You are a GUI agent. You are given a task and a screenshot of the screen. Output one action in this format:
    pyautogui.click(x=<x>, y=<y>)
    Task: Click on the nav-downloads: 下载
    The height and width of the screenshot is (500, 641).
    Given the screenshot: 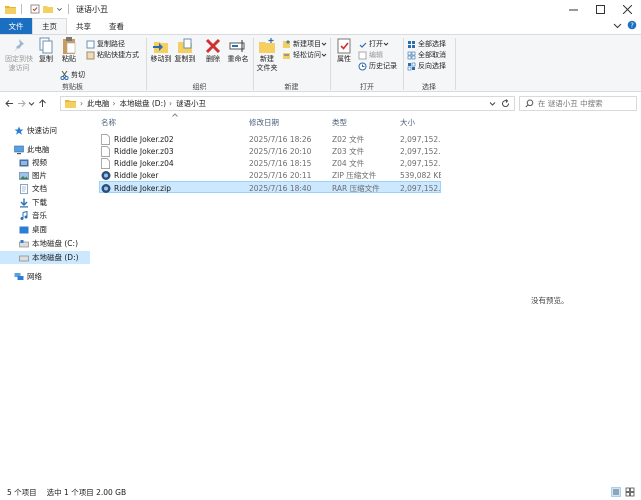 What is the action you would take?
    pyautogui.click(x=45, y=202)
    